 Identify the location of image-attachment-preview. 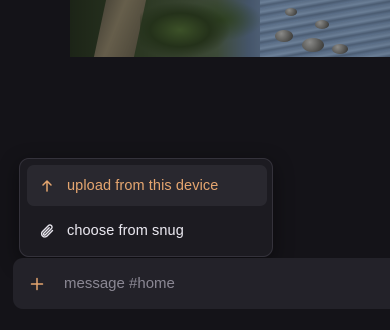
(230, 28).